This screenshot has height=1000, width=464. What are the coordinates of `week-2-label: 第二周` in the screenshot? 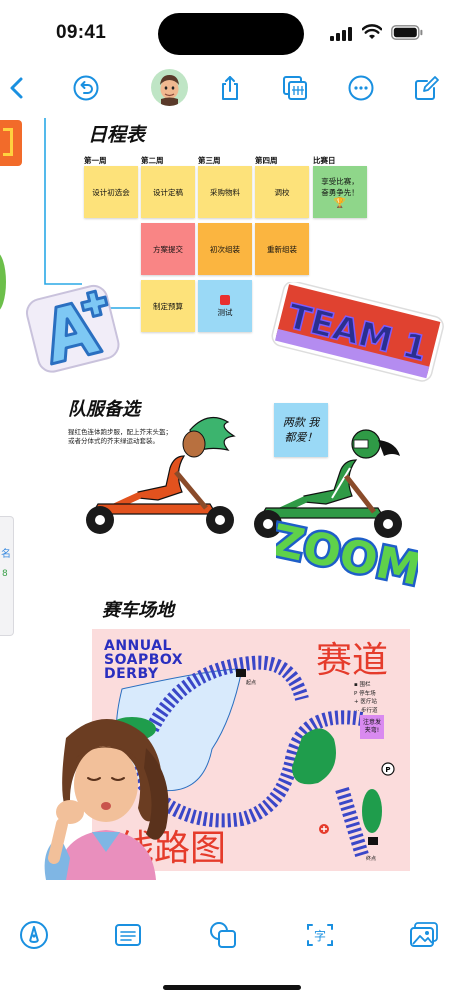 It's located at (152, 160).